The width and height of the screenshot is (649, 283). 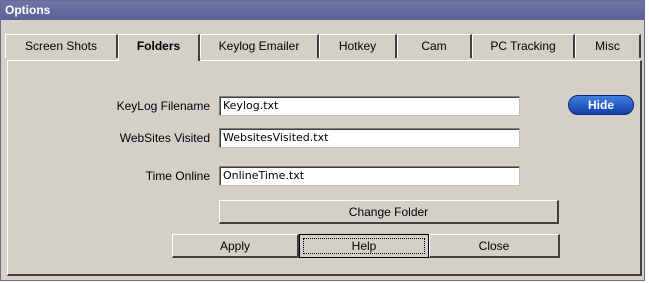 I want to click on tab-label: Cam, so click(x=434, y=46).